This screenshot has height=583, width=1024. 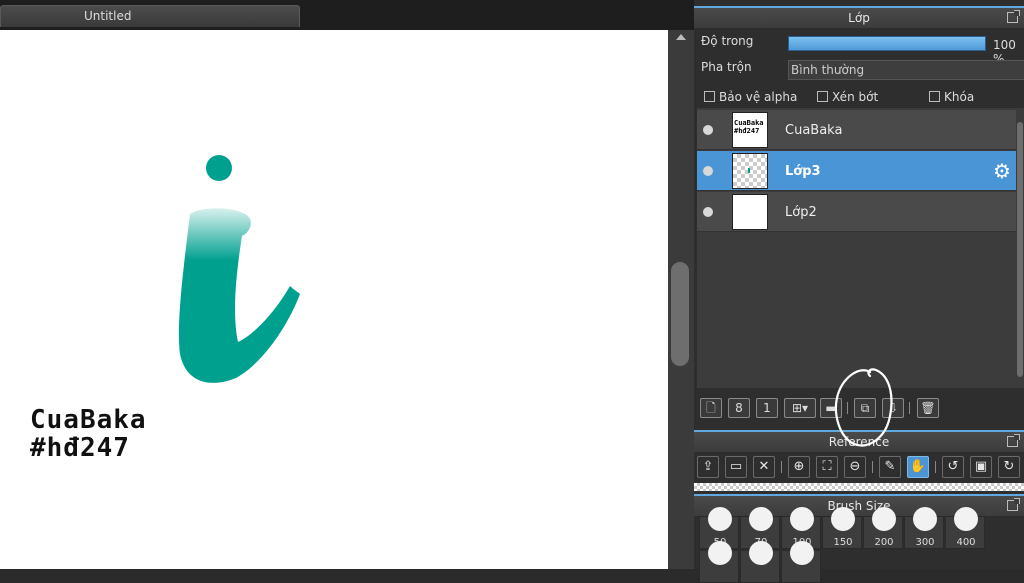 What do you see at coordinates (887, 43) in the screenshot?
I see `opacity-slider` at bounding box center [887, 43].